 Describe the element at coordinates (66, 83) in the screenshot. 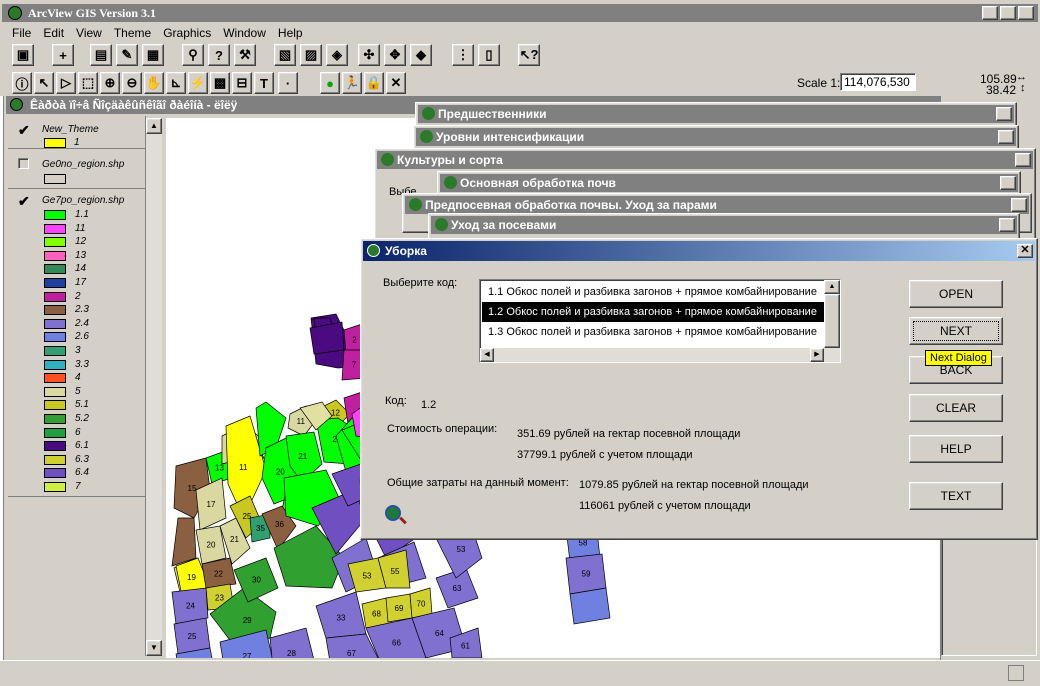

I see `vertex-edit-icon: ▷` at that location.